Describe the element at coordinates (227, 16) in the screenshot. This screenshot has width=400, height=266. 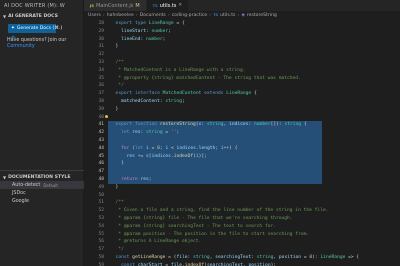
I see `breadcrumb-item: utils.ts` at that location.